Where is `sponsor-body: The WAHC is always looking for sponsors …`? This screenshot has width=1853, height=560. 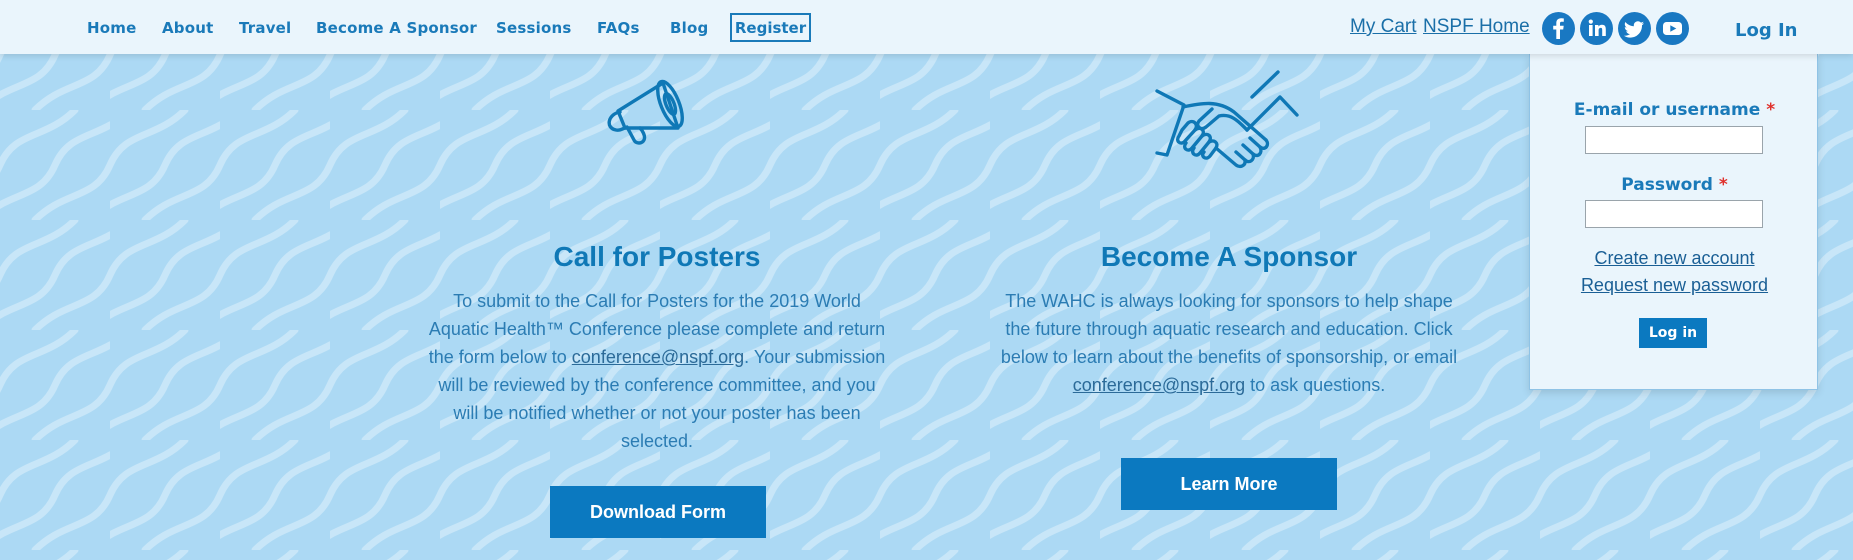
sponsor-body: The WAHC is always looking for sponsors … is located at coordinates (1229, 343).